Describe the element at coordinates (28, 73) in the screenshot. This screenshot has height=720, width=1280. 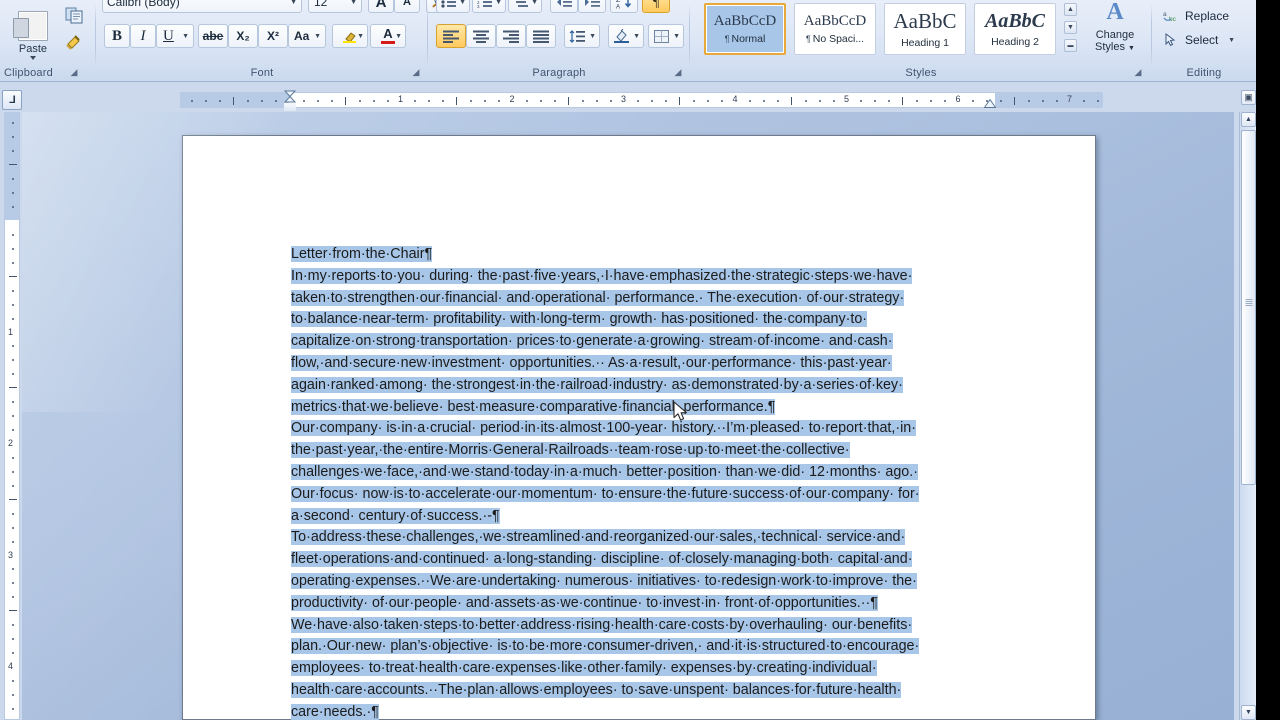
I see `group-label-clipboard: Clipboard` at that location.